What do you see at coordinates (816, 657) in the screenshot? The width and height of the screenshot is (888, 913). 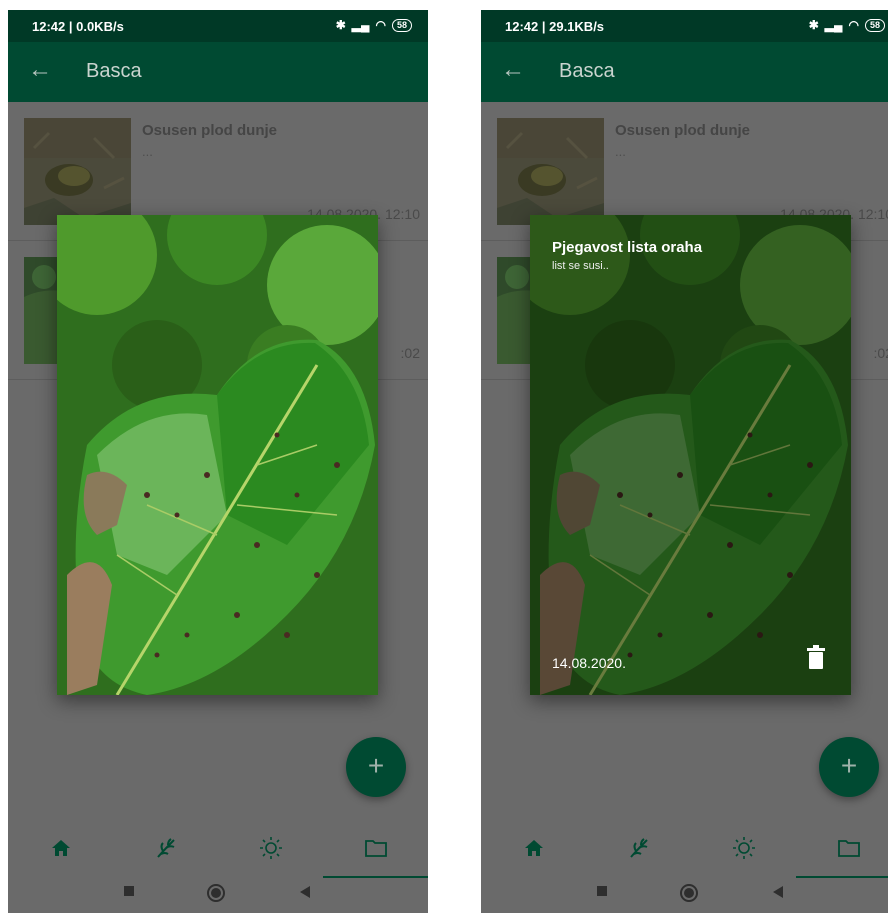 I see `trash-icon` at bounding box center [816, 657].